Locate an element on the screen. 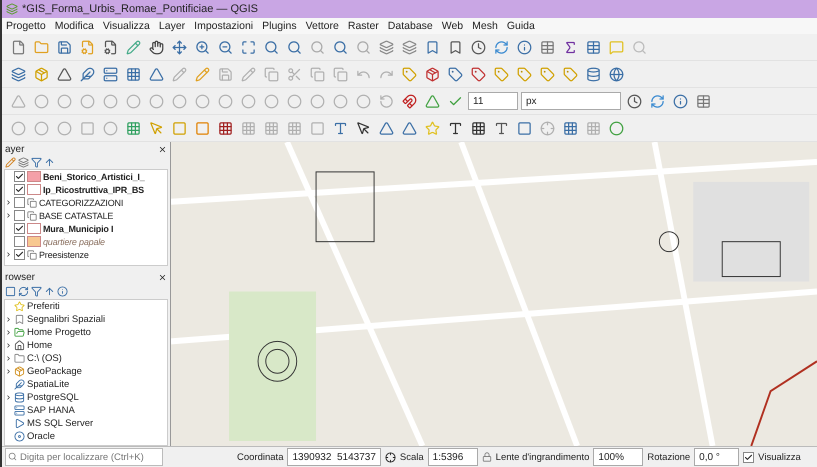  menu-item: Visualizza is located at coordinates (126, 26).